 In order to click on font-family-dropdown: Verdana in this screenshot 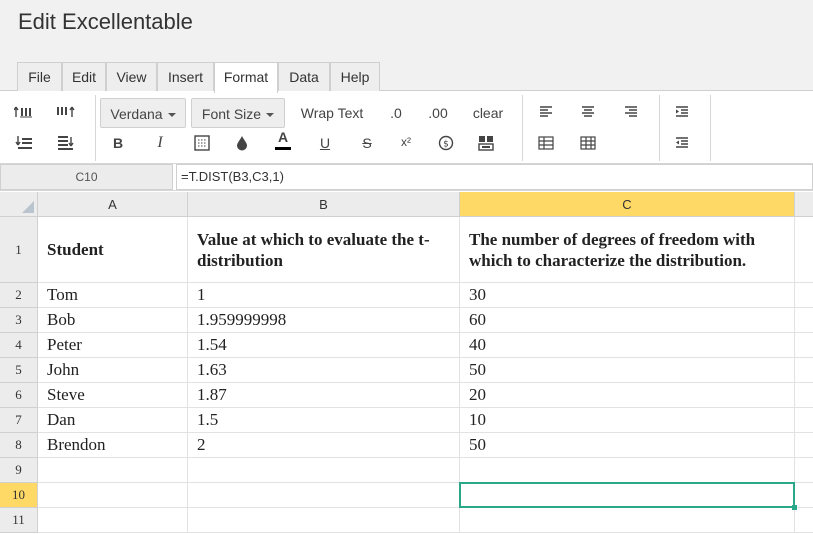, I will do `click(143, 113)`.